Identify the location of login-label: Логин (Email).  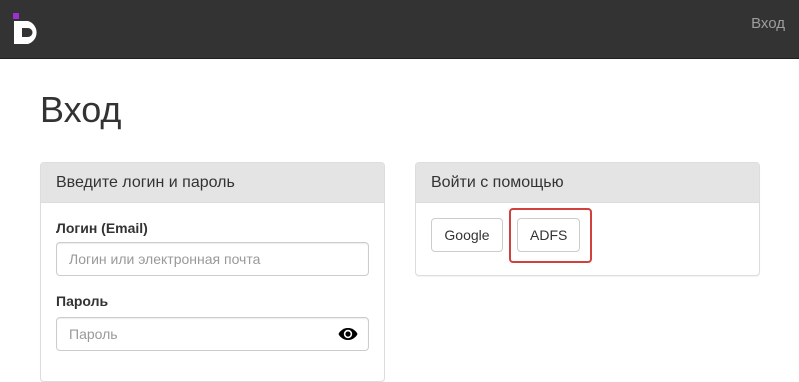
(102, 228).